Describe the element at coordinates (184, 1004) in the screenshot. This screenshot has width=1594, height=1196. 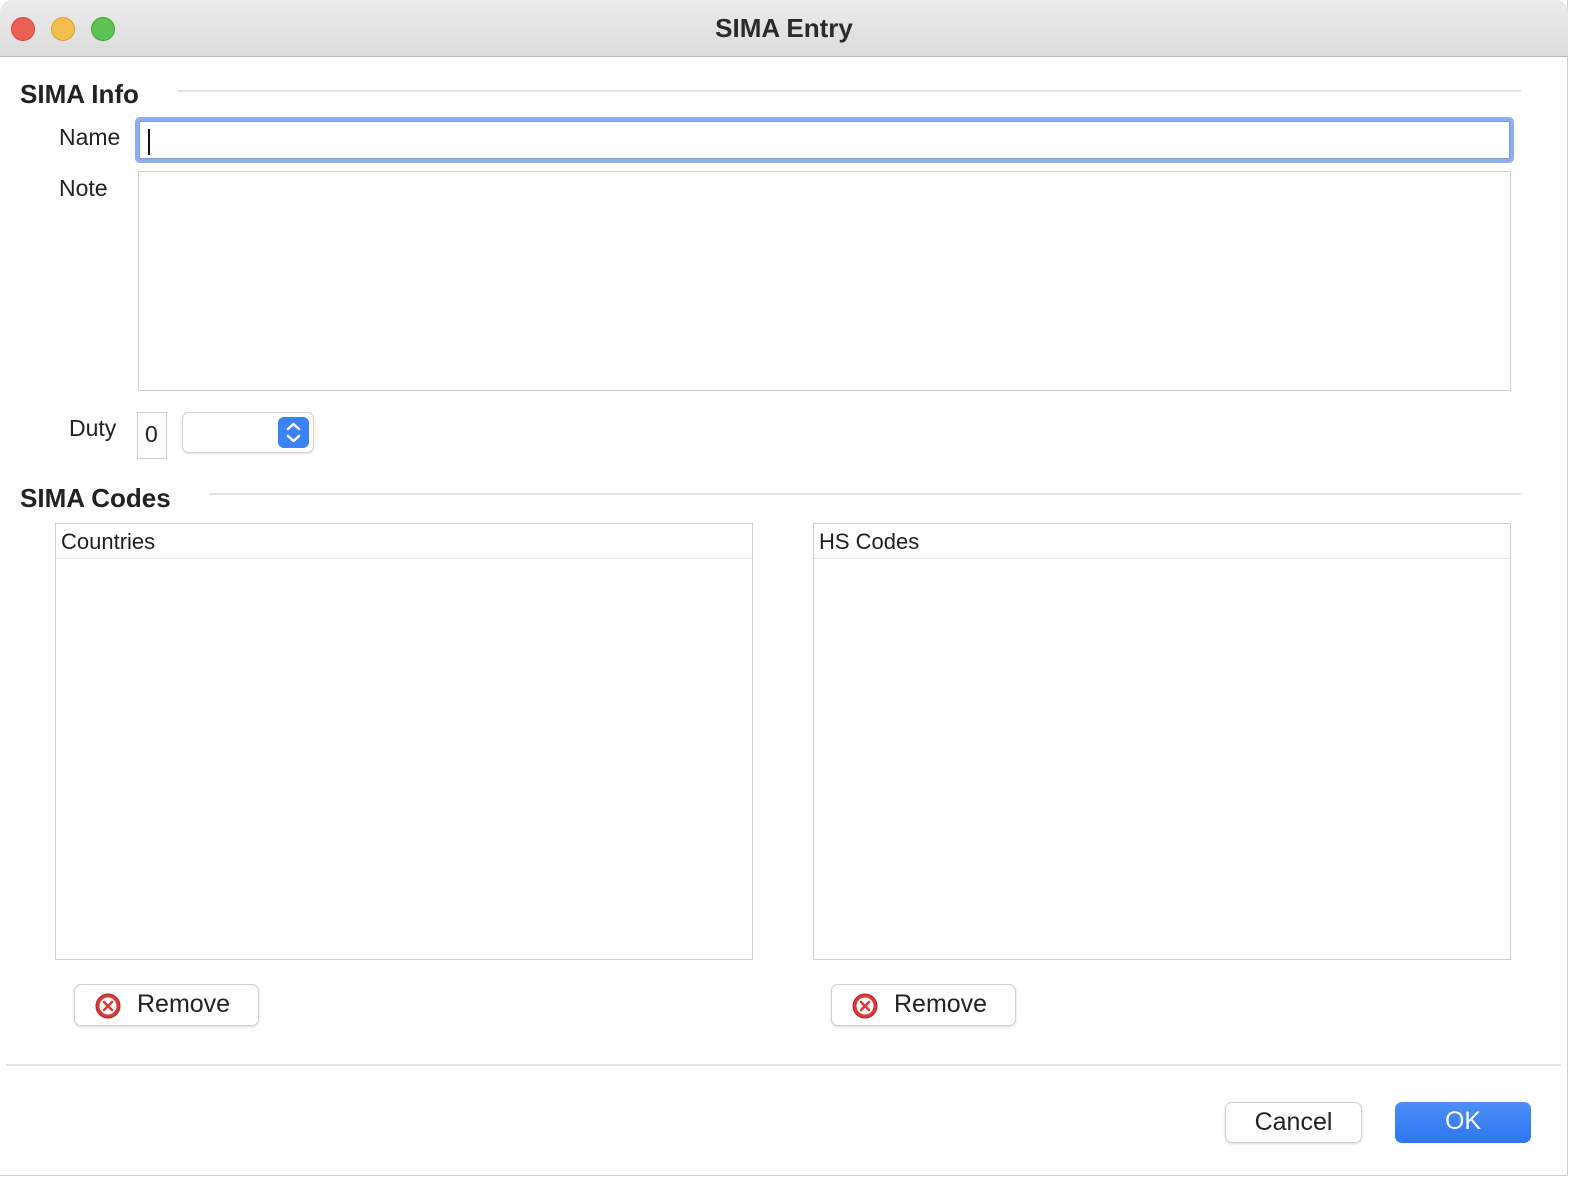
I see `remove-country-label: Remove` at that location.